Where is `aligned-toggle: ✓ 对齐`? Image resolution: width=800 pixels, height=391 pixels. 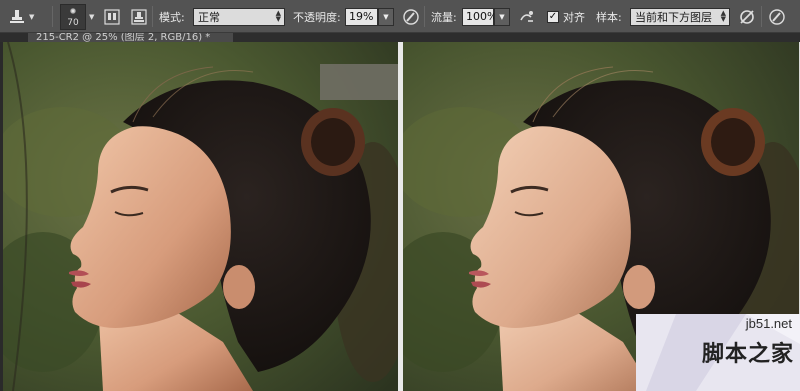
aligned-toggle: ✓ 对齐 is located at coordinates (566, 16).